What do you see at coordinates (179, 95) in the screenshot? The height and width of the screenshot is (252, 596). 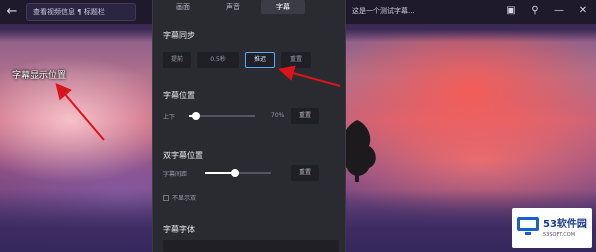 I see `subtitle-position-heading: 字幕位置` at bounding box center [179, 95].